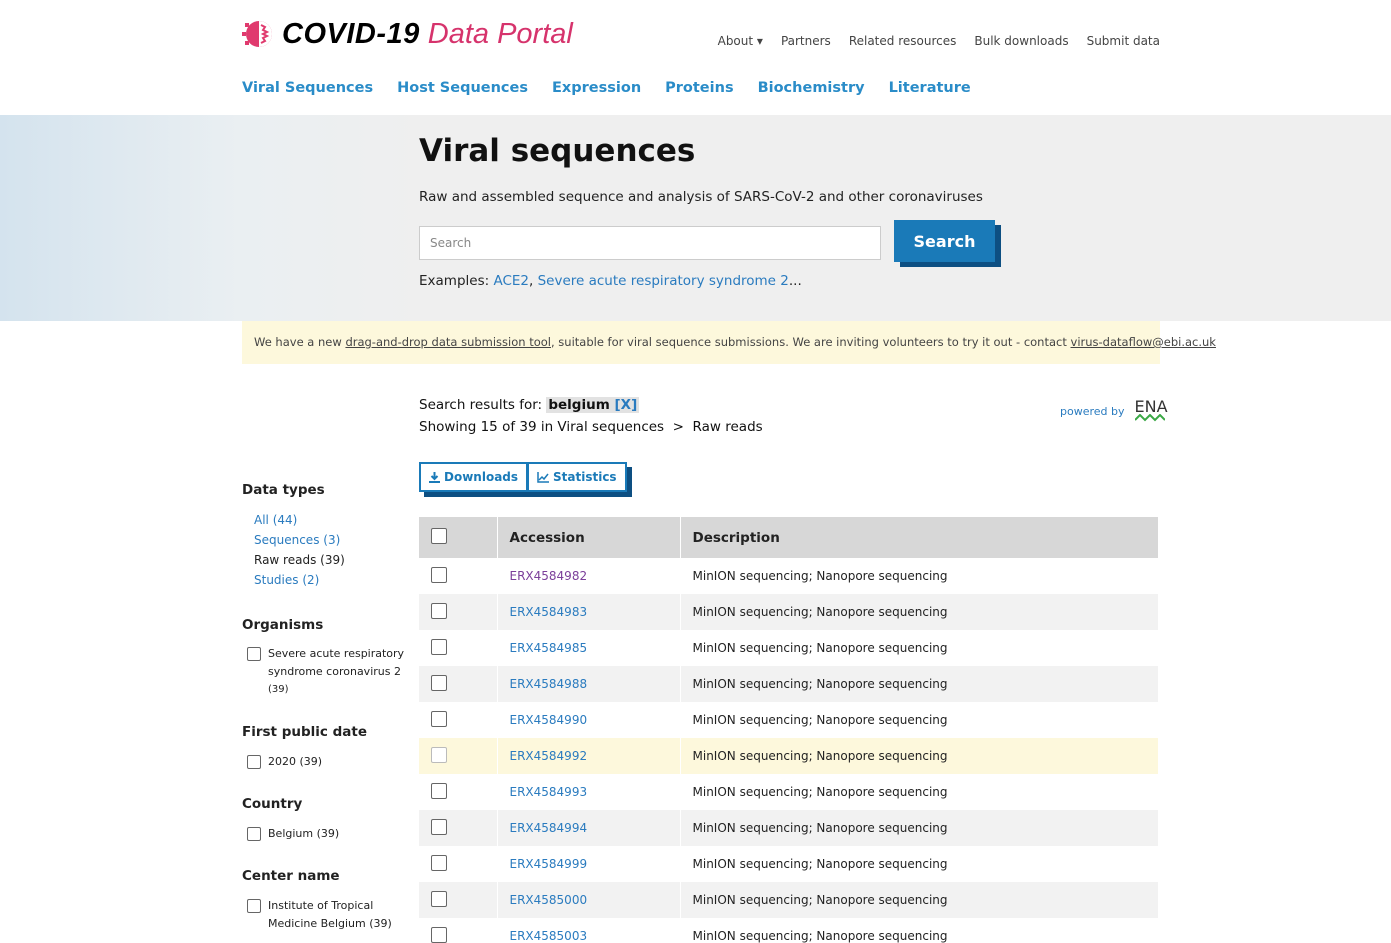 The width and height of the screenshot is (1391, 943). Describe the element at coordinates (806, 41) in the screenshot. I see `topnav-partners: Partners` at that location.